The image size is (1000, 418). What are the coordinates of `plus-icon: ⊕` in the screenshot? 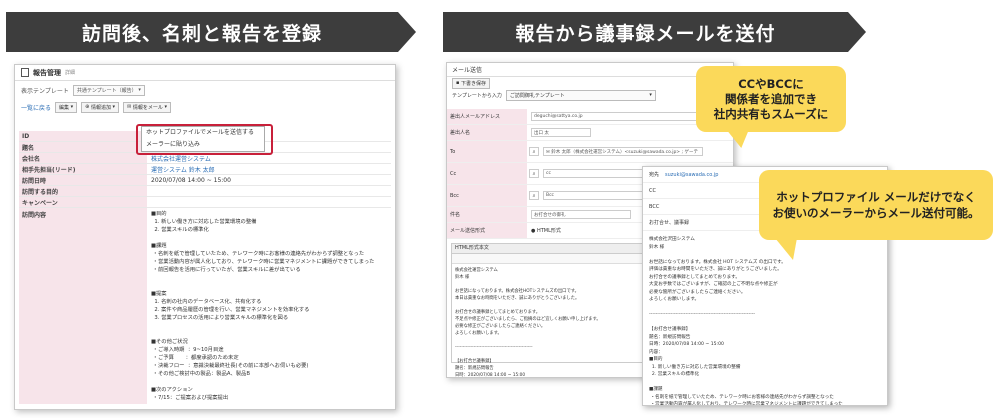 It's located at (87, 107).